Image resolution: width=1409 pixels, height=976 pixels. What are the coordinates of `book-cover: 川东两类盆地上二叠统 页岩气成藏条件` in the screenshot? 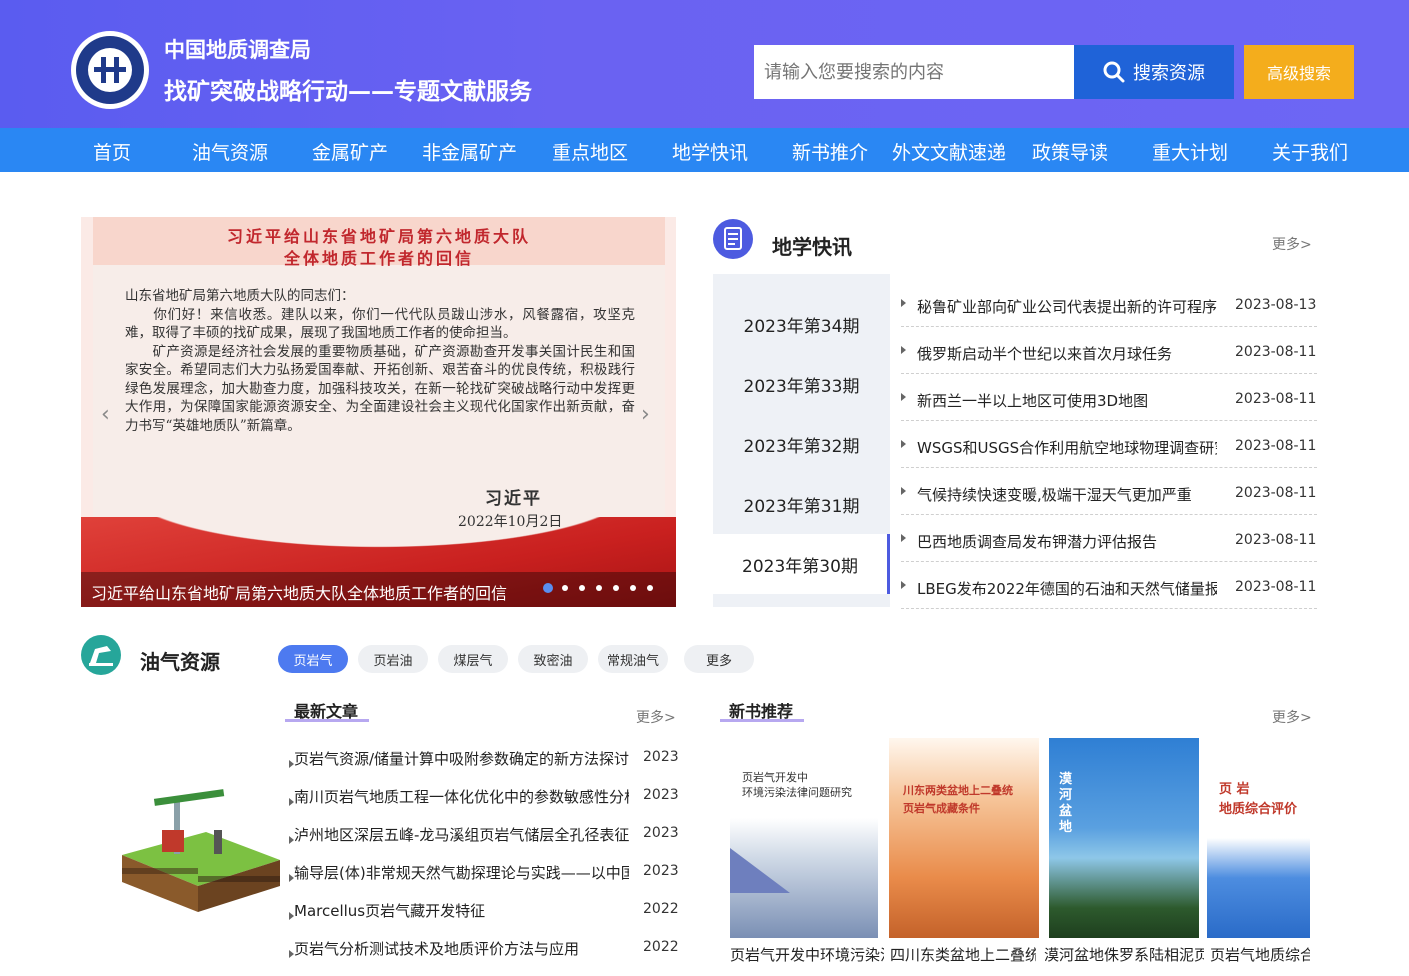 It's located at (964, 838).